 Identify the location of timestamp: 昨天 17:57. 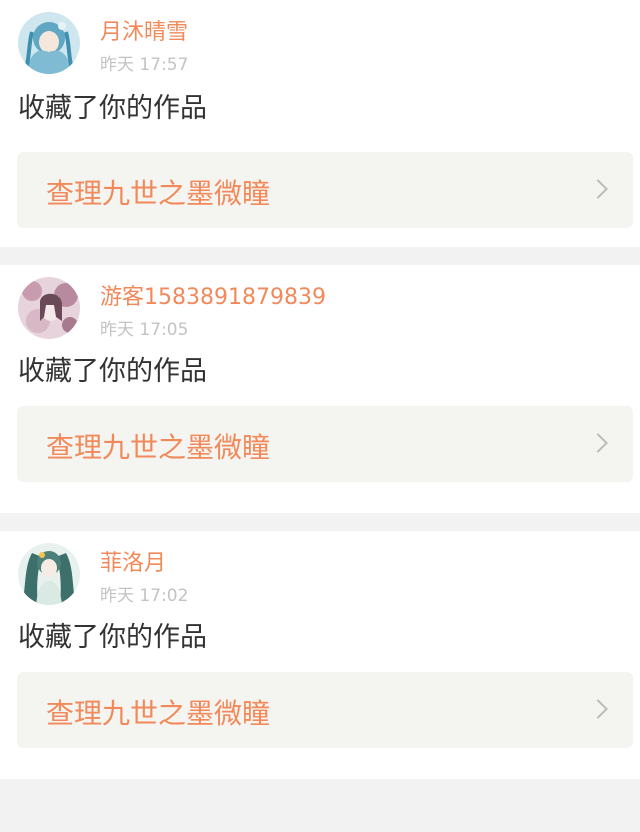
(144, 65).